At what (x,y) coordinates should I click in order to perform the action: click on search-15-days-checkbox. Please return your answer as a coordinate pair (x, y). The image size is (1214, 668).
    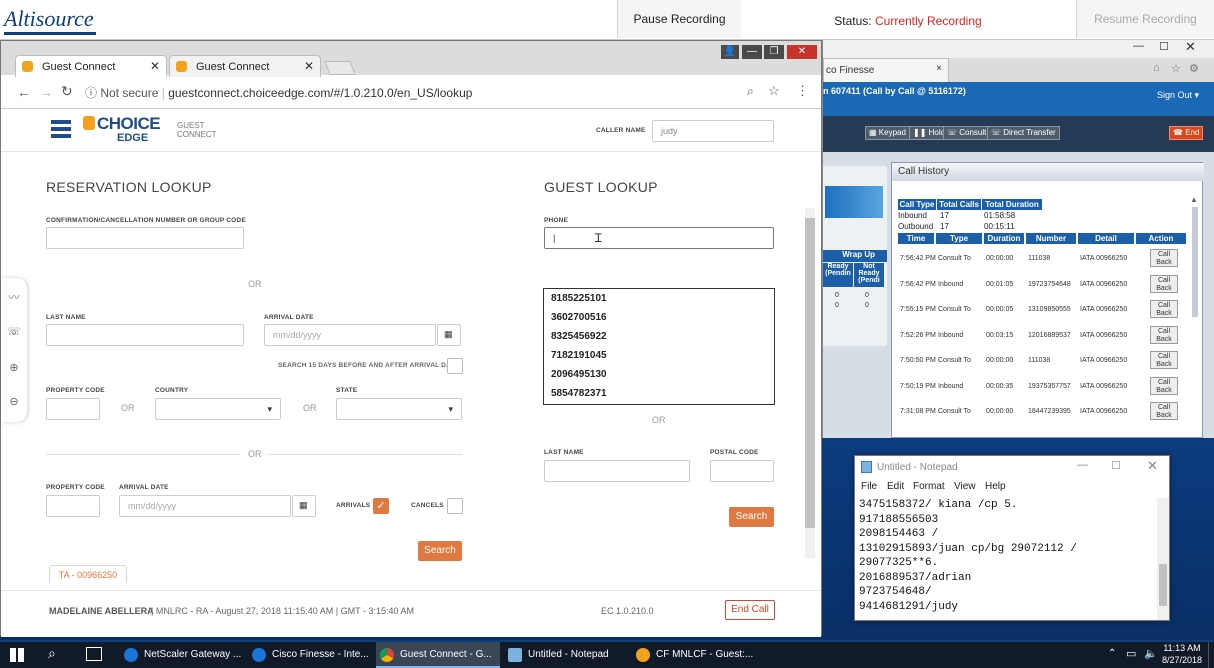
    Looking at the image, I should click on (455, 366).